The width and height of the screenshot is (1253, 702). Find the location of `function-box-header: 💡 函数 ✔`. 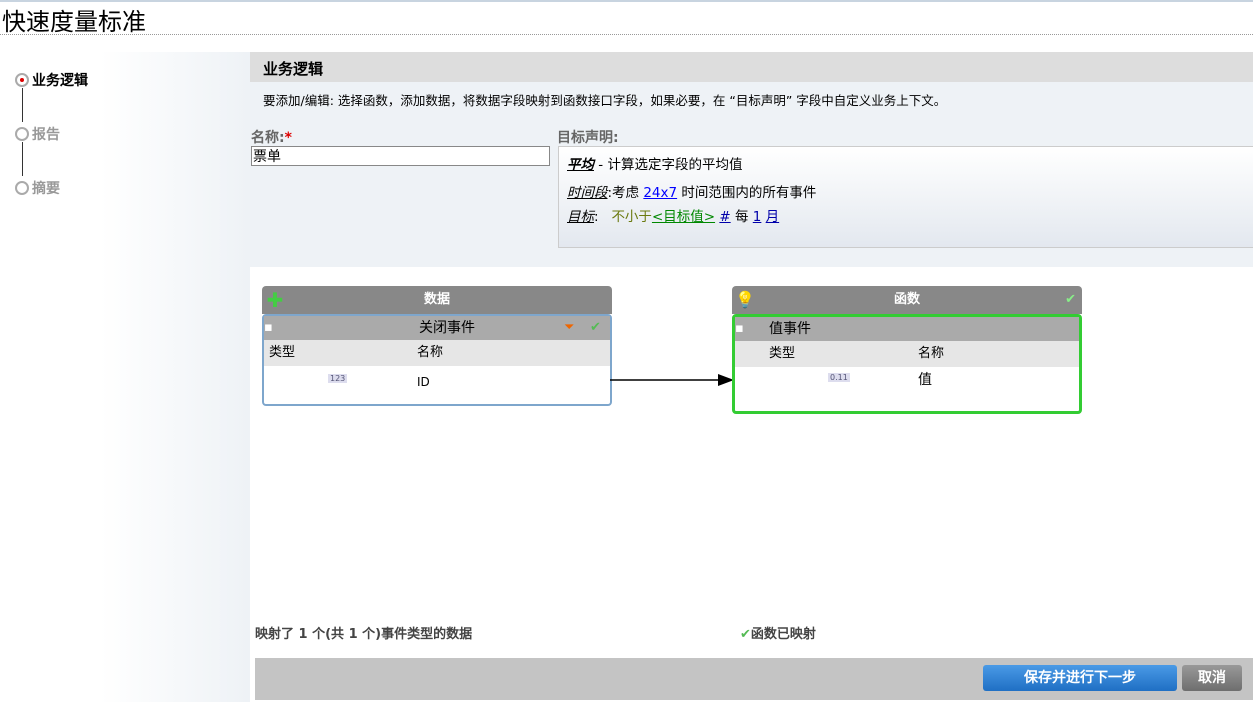

function-box-header: 💡 函数 ✔ is located at coordinates (907, 300).